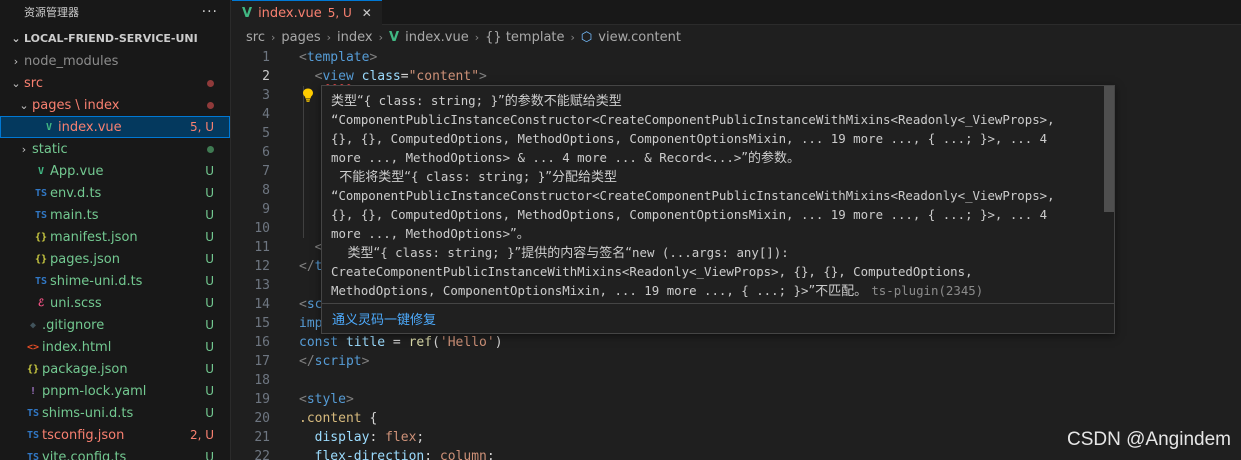 This screenshot has width=1241, height=460. I want to click on code-token: >, so click(373, 57).